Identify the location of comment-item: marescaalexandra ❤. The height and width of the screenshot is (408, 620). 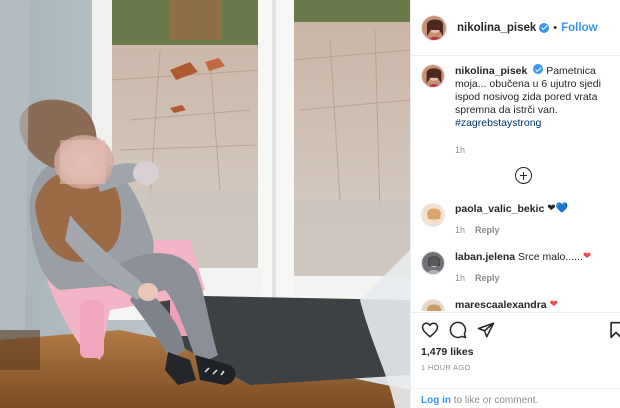
(520, 305).